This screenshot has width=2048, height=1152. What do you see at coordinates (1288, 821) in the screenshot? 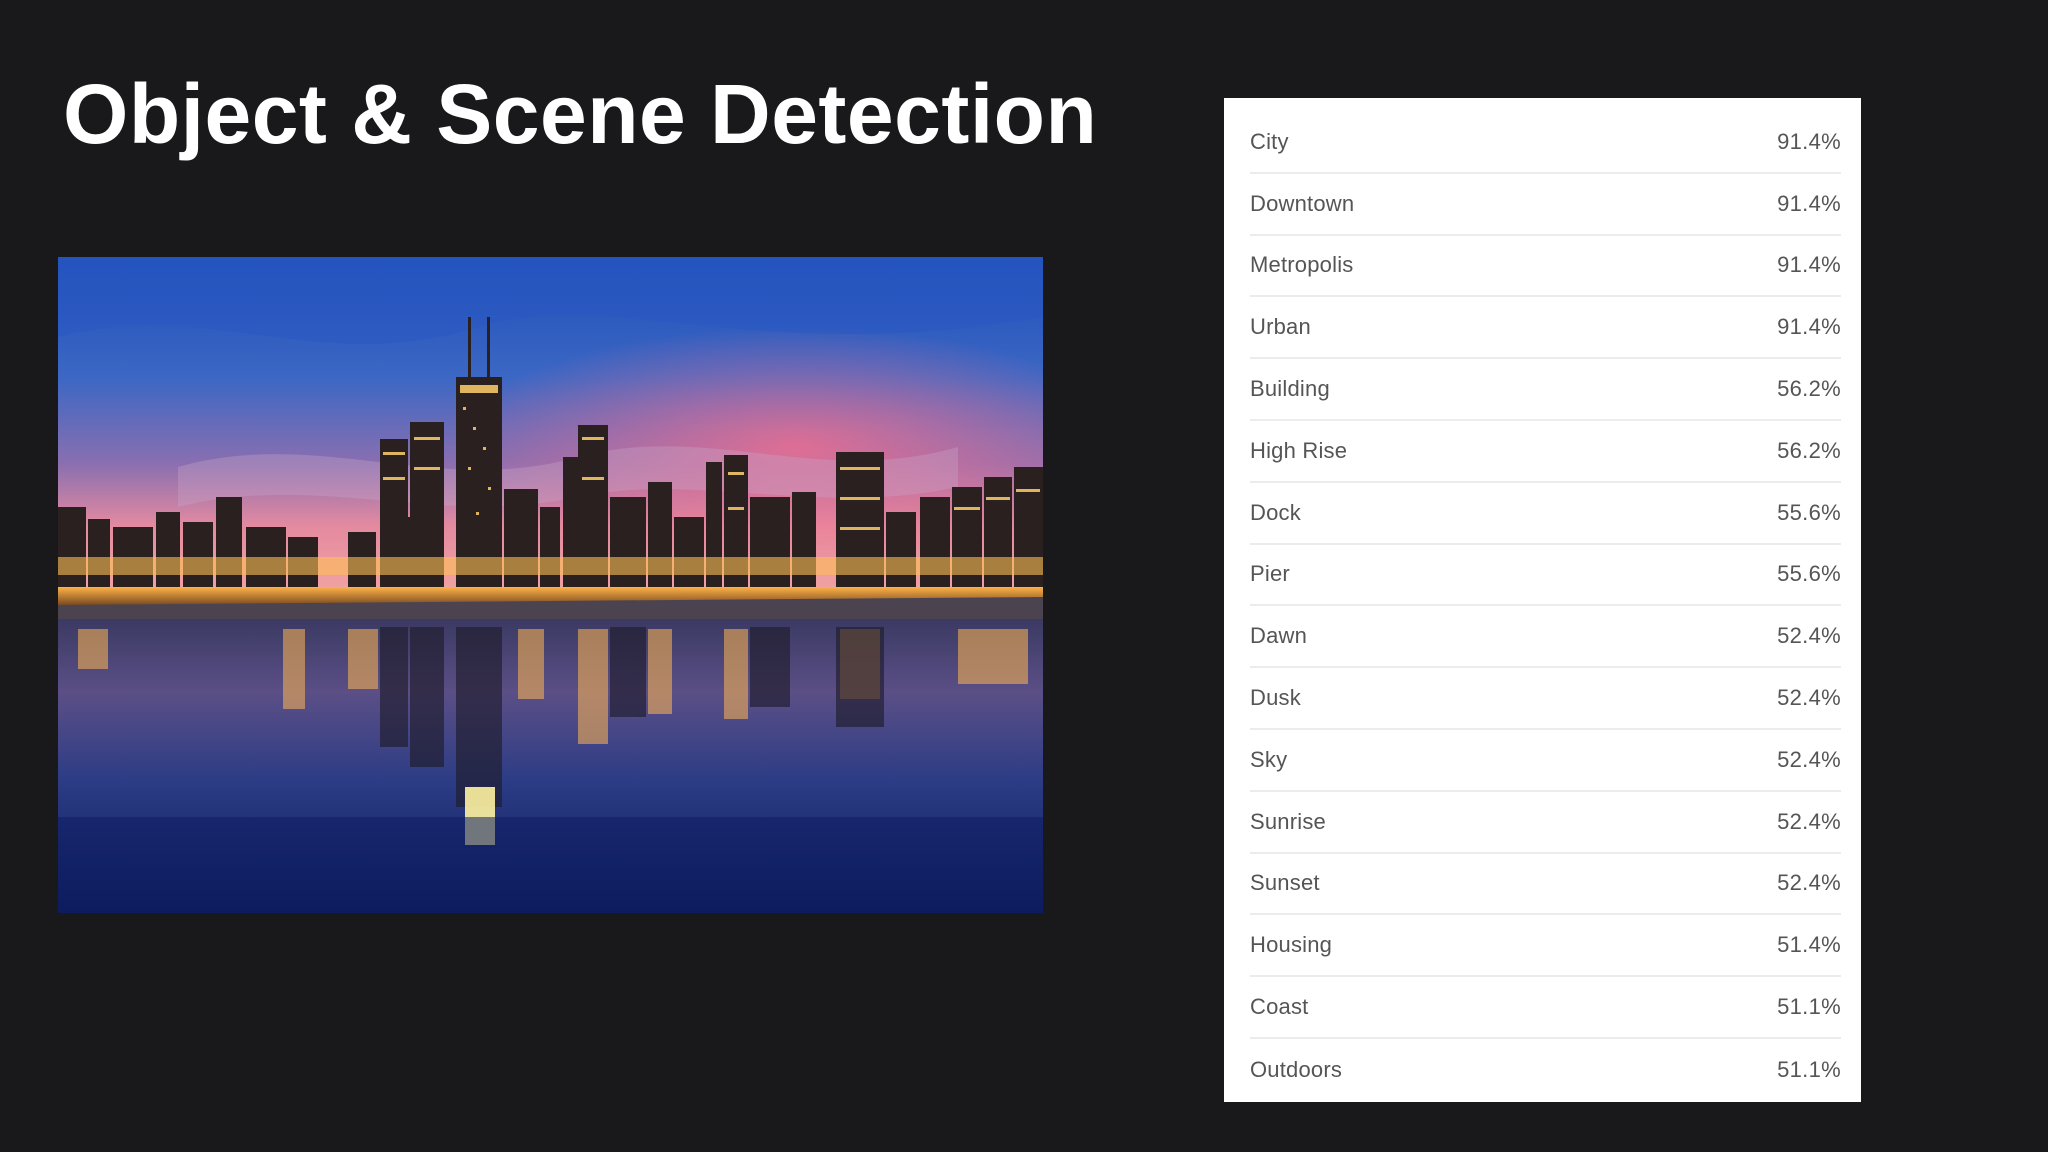
I see `result-label: Sunrise` at bounding box center [1288, 821].